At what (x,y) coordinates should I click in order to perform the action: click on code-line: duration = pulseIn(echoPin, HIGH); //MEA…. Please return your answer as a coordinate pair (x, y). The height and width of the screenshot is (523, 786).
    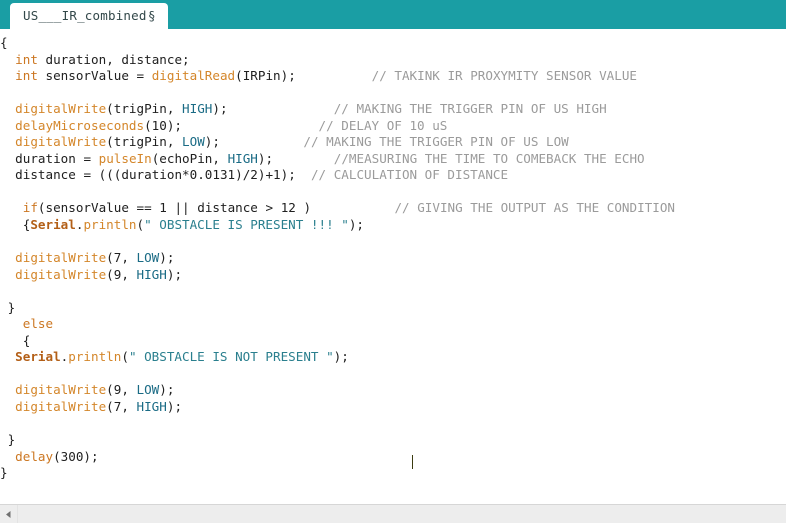
    Looking at the image, I should click on (393, 159).